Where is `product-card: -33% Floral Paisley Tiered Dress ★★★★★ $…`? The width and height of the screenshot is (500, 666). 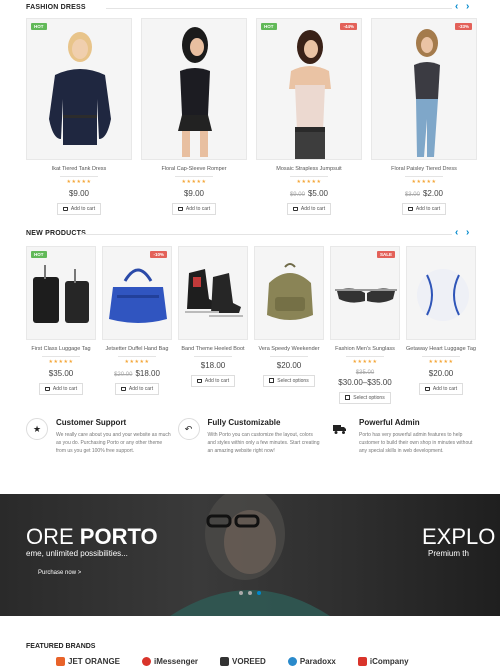
product-card: -33% Floral Paisley Tiered Dress ★★★★★ $… is located at coordinates (424, 117).